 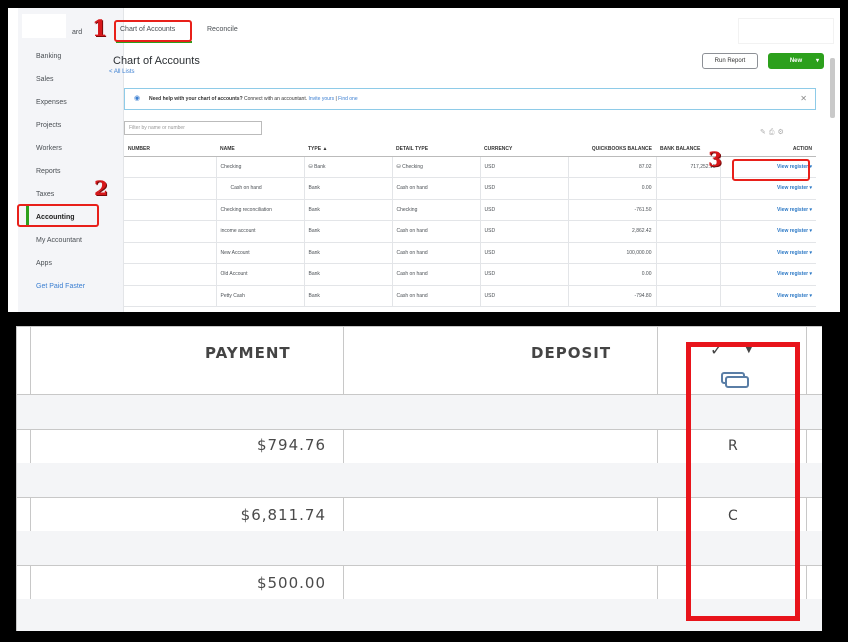 I want to click on cell-qb-balance: 100,000.00, so click(x=612, y=253).